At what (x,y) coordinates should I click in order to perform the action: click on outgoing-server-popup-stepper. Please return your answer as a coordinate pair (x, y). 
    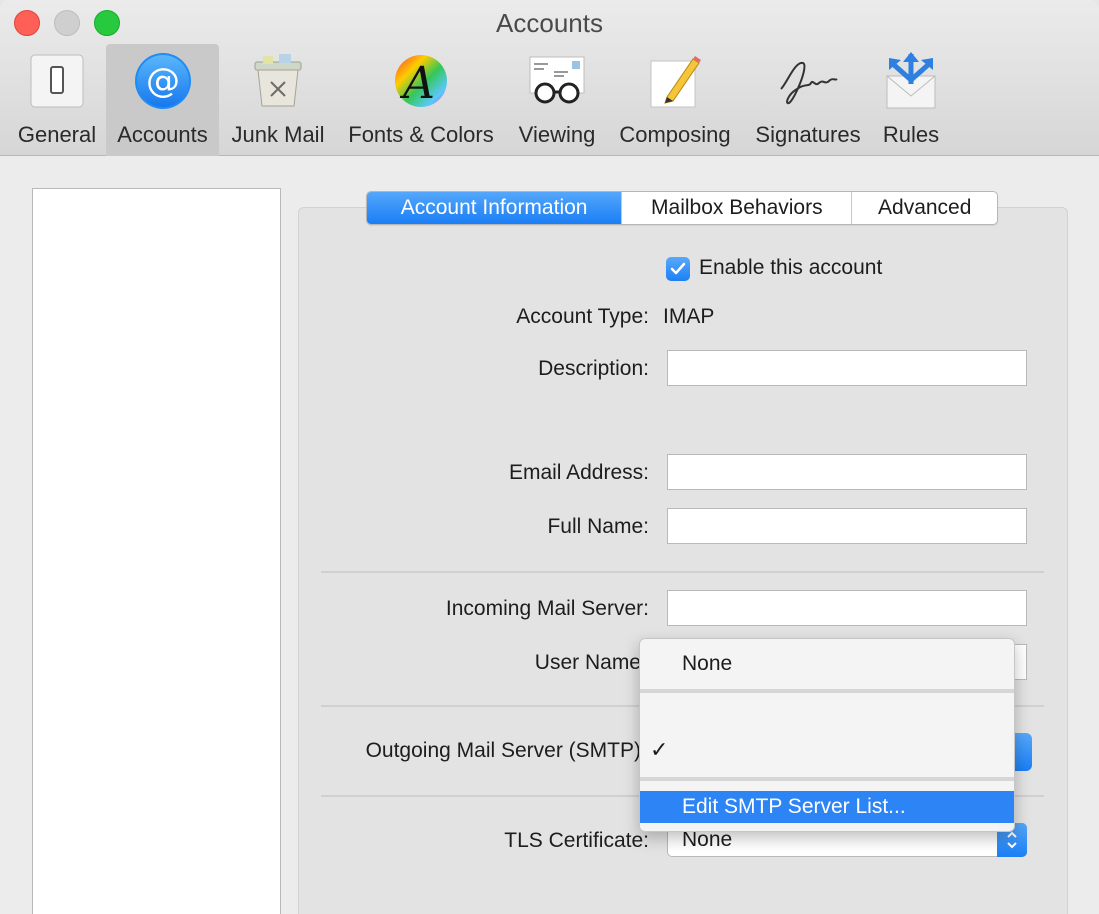
    Looking at the image, I should click on (1022, 752).